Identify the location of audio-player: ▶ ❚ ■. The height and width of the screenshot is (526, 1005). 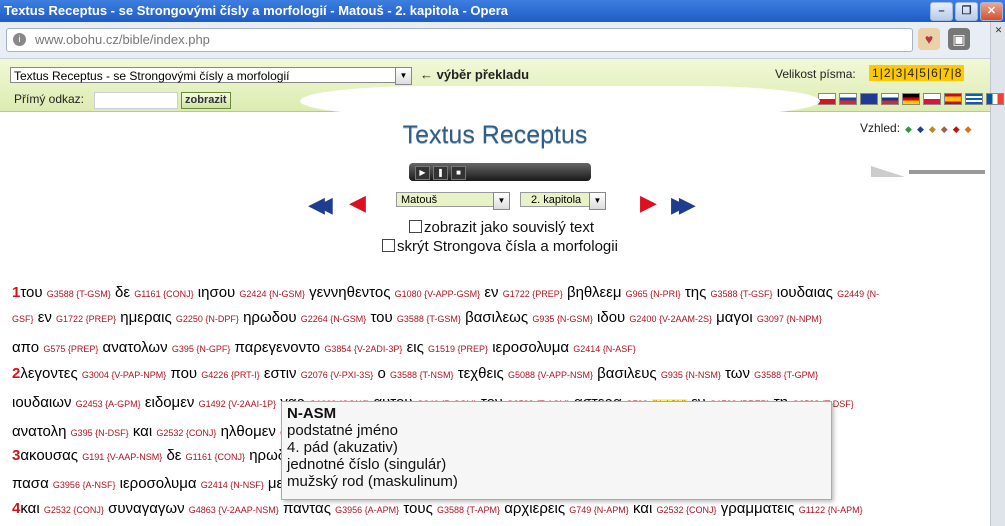
(697, 172).